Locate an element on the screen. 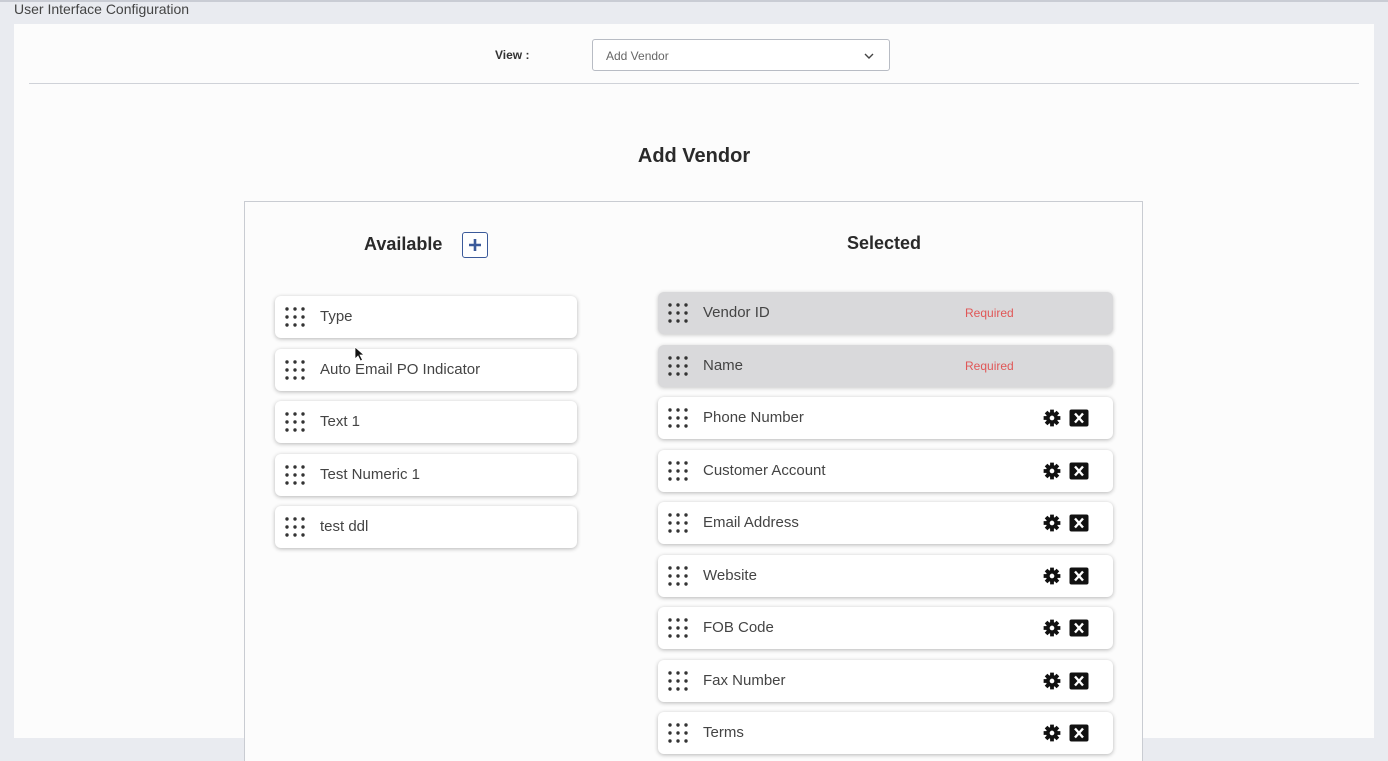 The image size is (1388, 761). selected-item-label: Email Address is located at coordinates (751, 522).